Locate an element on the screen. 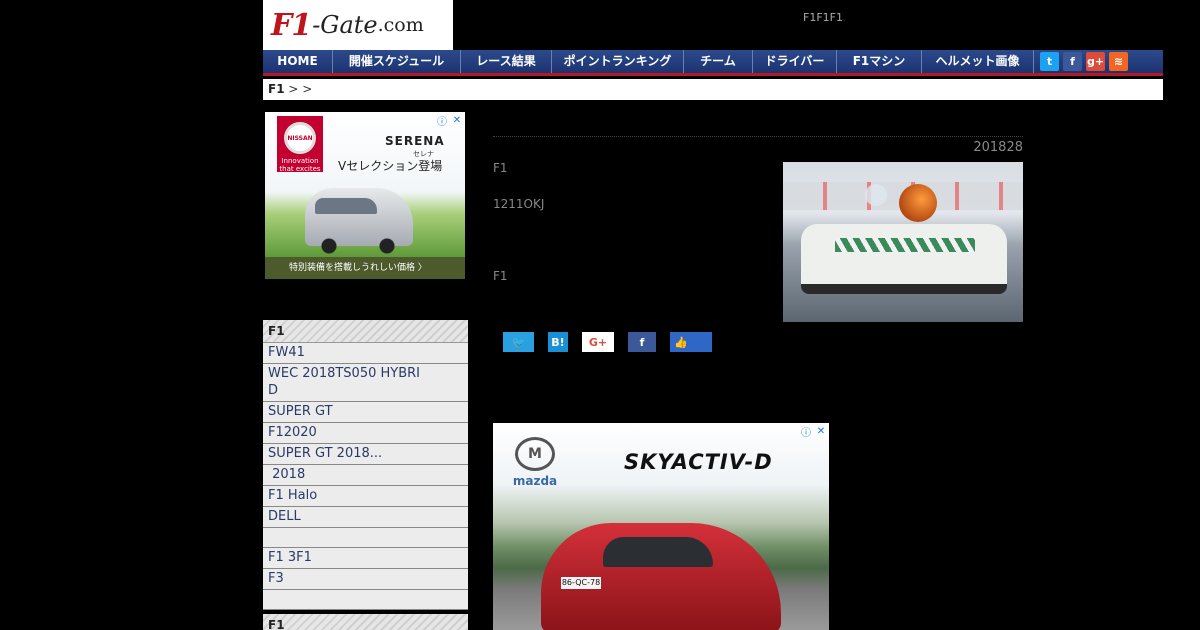 This screenshot has height=630, width=1200. mazda-emblem: M is located at coordinates (535, 454).